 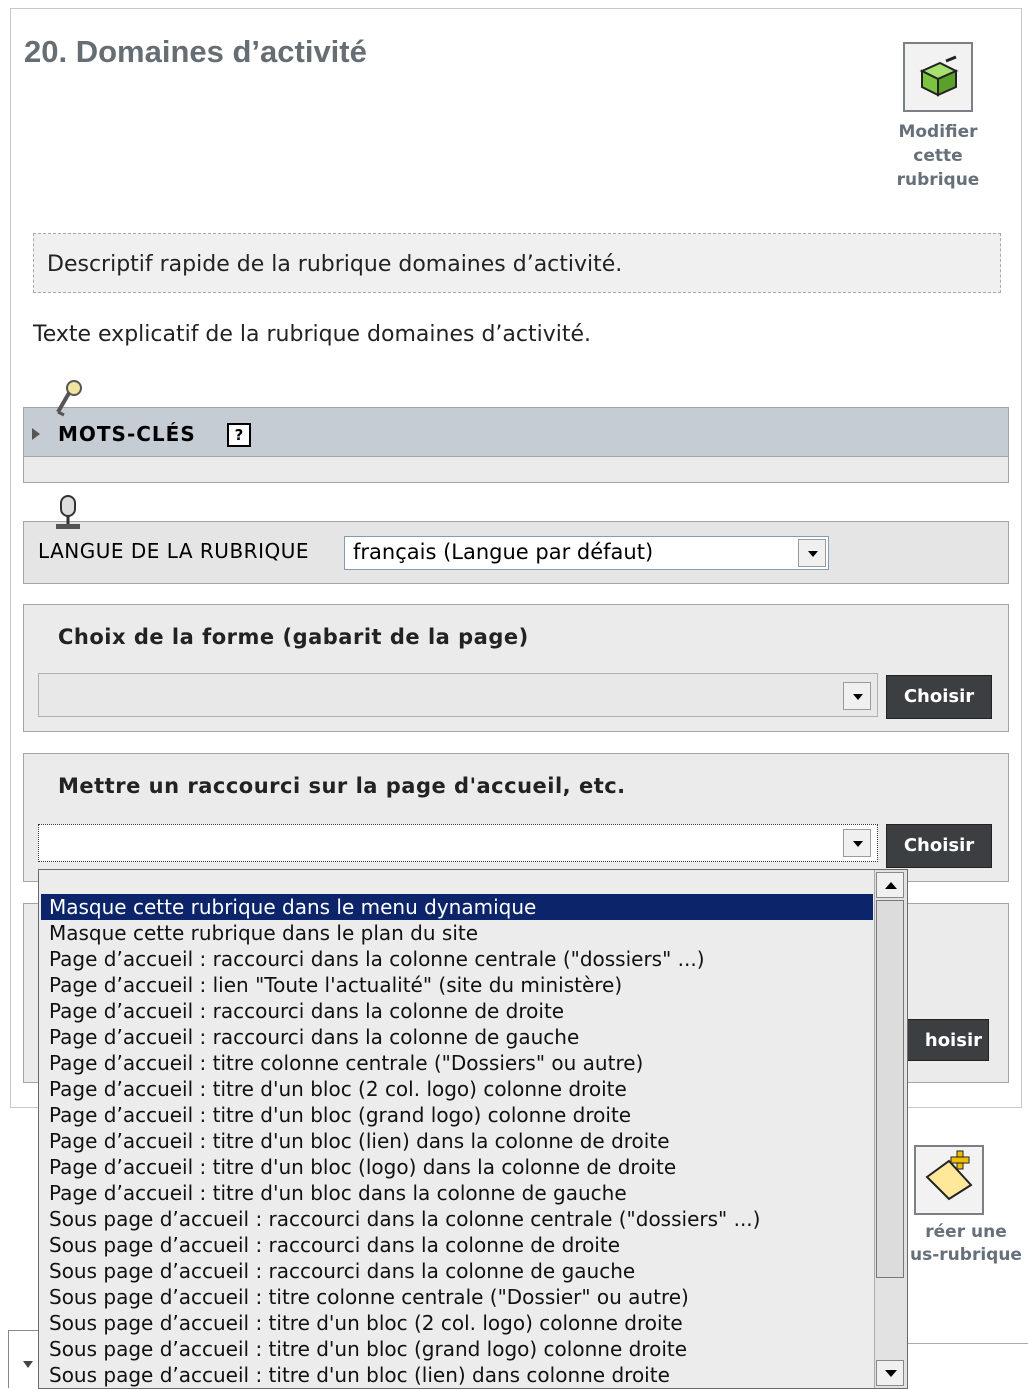 What do you see at coordinates (173, 551) in the screenshot?
I see `langue-label: LANGUE DE LA RUBRIQUE` at bounding box center [173, 551].